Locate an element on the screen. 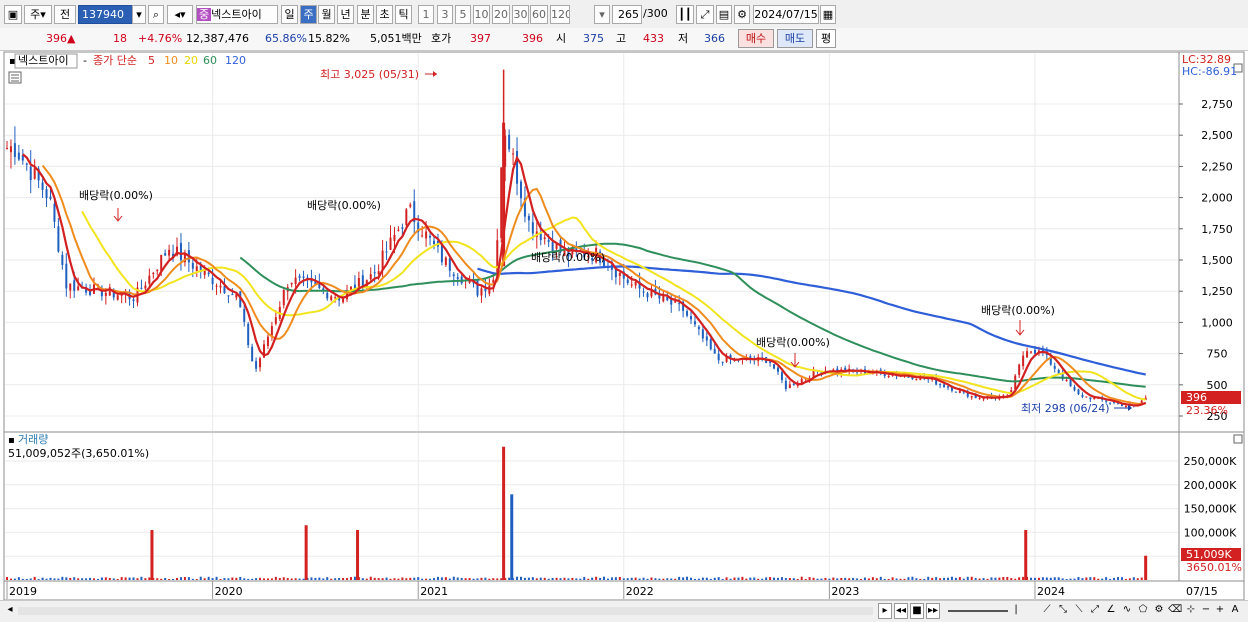  angle-tool-icon: ∠ is located at coordinates (1111, 611).